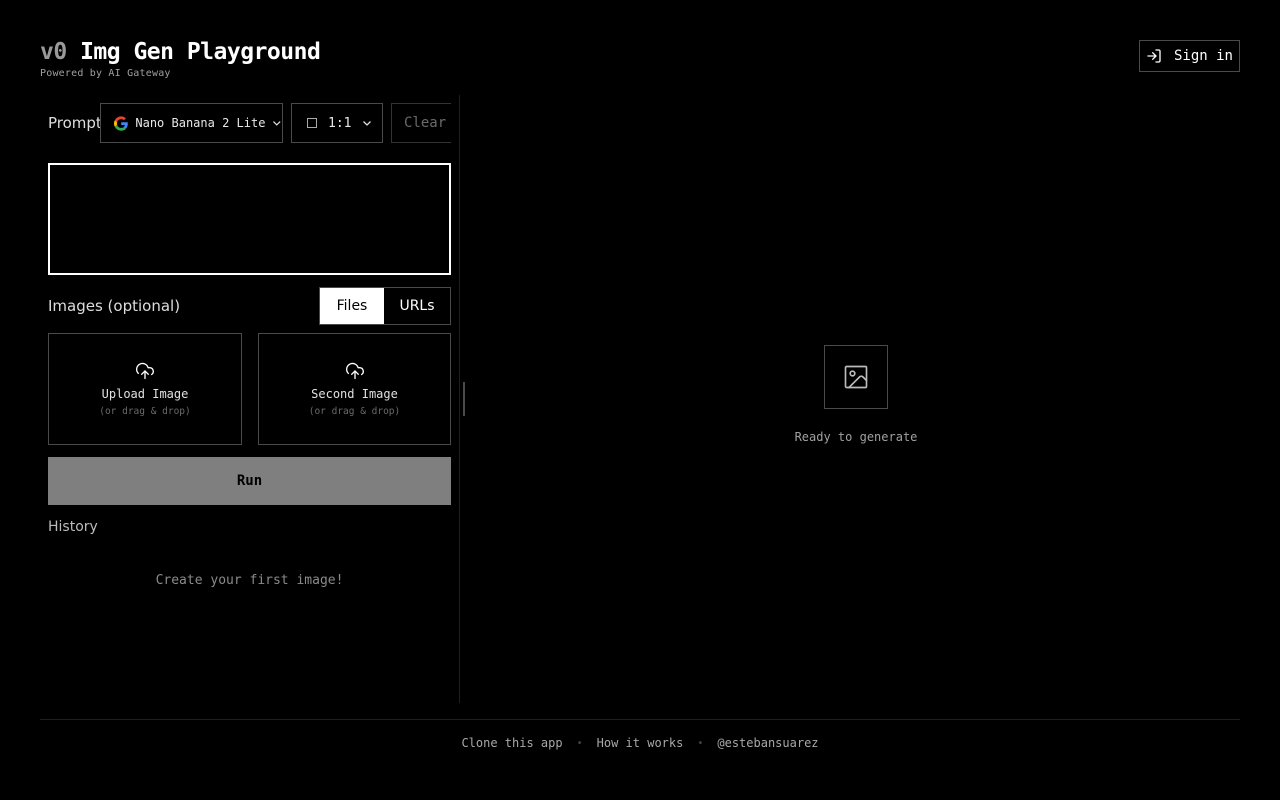 This screenshot has width=1280, height=800. I want to click on brand-logo: v0, so click(53, 52).